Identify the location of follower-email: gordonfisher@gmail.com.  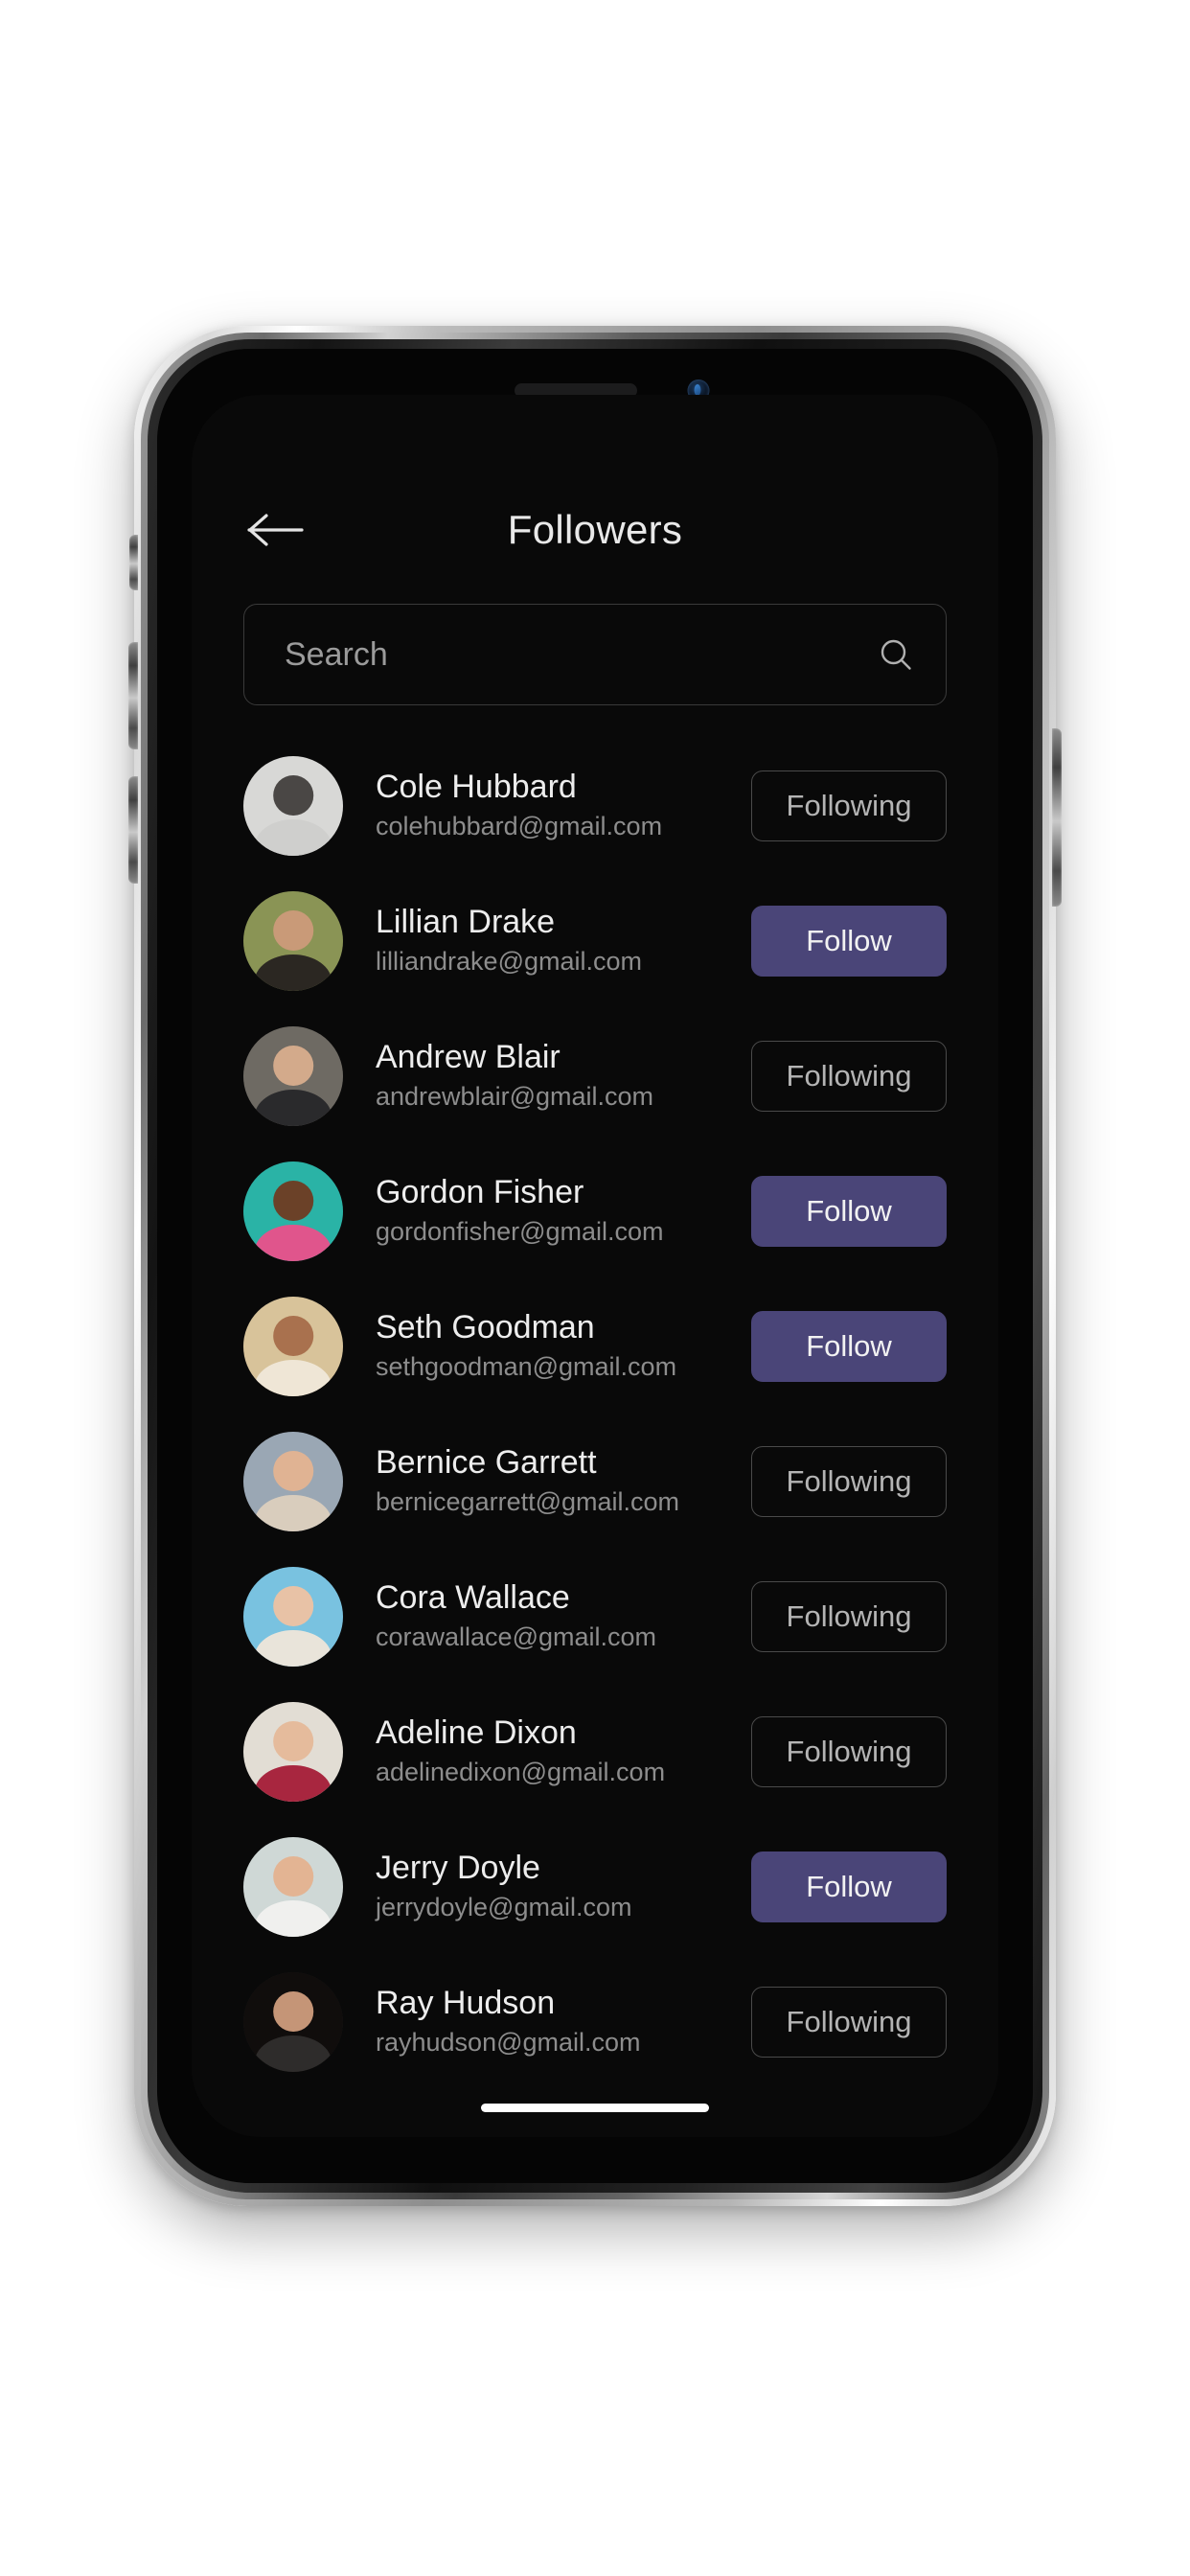
(520, 1231).